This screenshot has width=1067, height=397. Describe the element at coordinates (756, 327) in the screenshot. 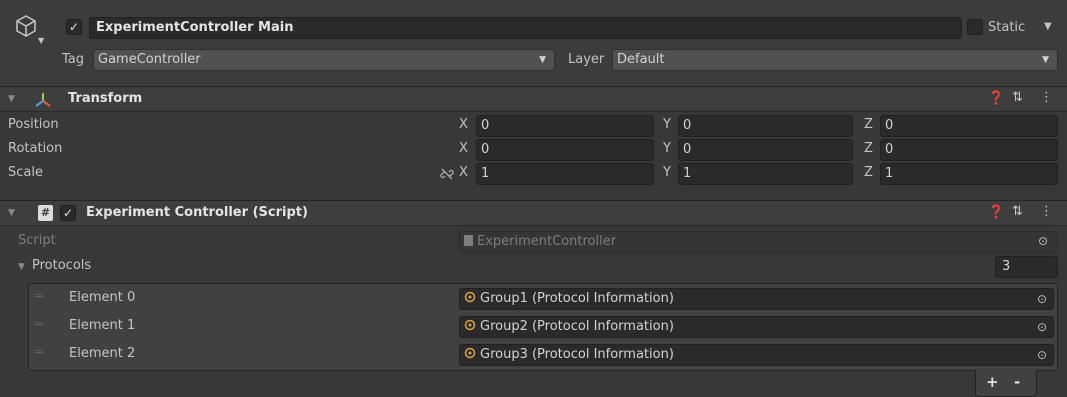

I see `element-1-field: Group2 (Protocol Information) ⊙` at that location.